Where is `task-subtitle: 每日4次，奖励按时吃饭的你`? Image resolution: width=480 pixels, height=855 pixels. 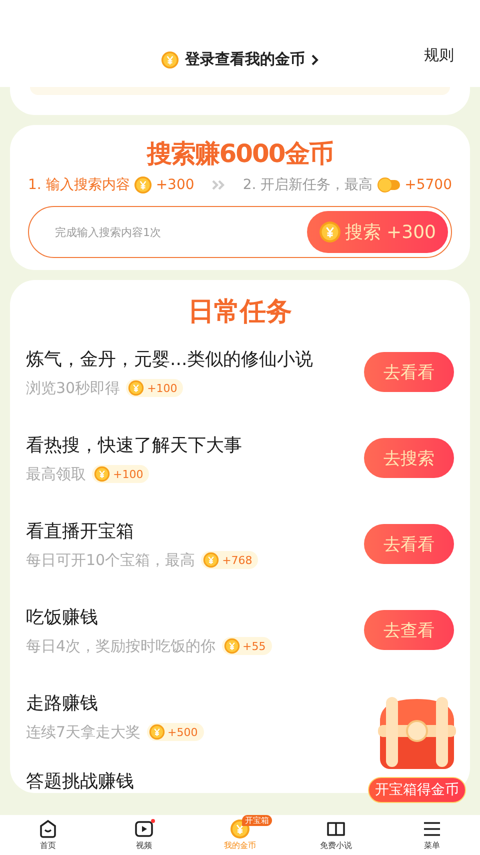
task-subtitle: 每日4次，奖励按时吃饭的你 is located at coordinates (121, 646).